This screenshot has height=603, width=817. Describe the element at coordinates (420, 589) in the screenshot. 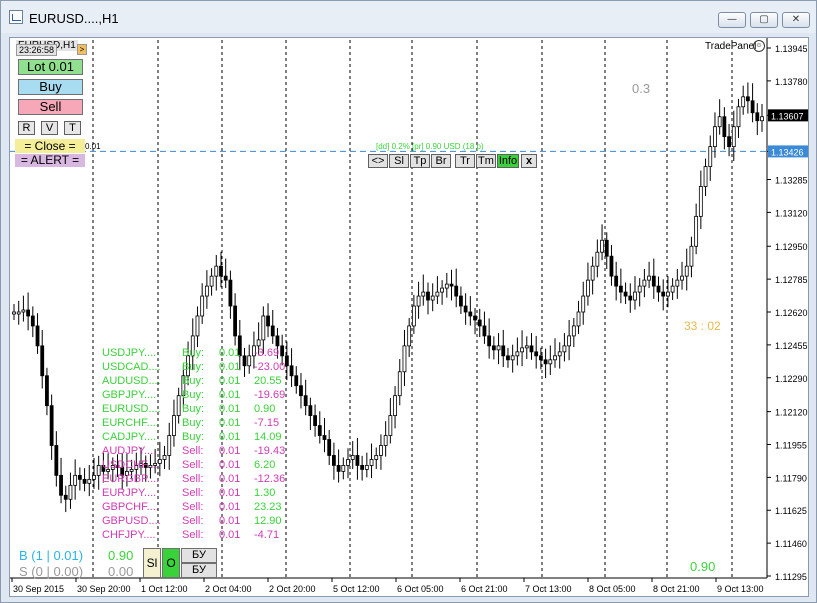

I see `time-tick-label: 6 Oct 05:00` at that location.